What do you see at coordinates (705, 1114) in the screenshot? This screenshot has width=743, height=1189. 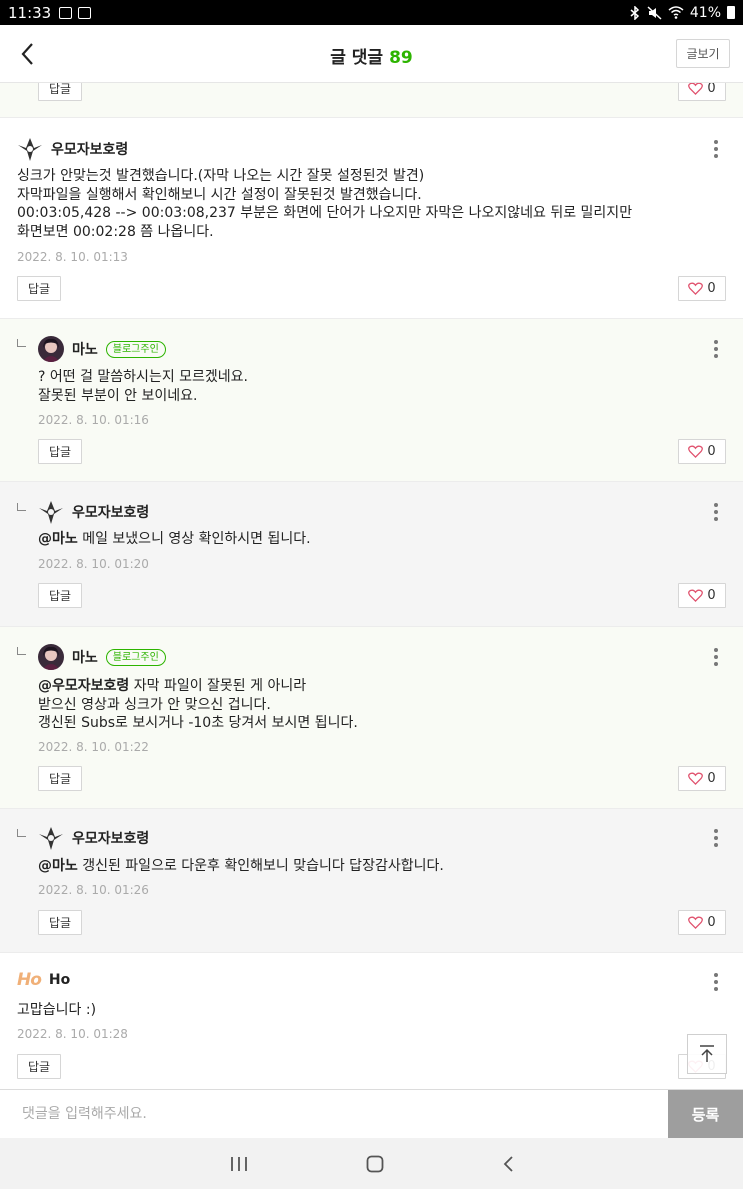 I see `submit-button: 등록` at bounding box center [705, 1114].